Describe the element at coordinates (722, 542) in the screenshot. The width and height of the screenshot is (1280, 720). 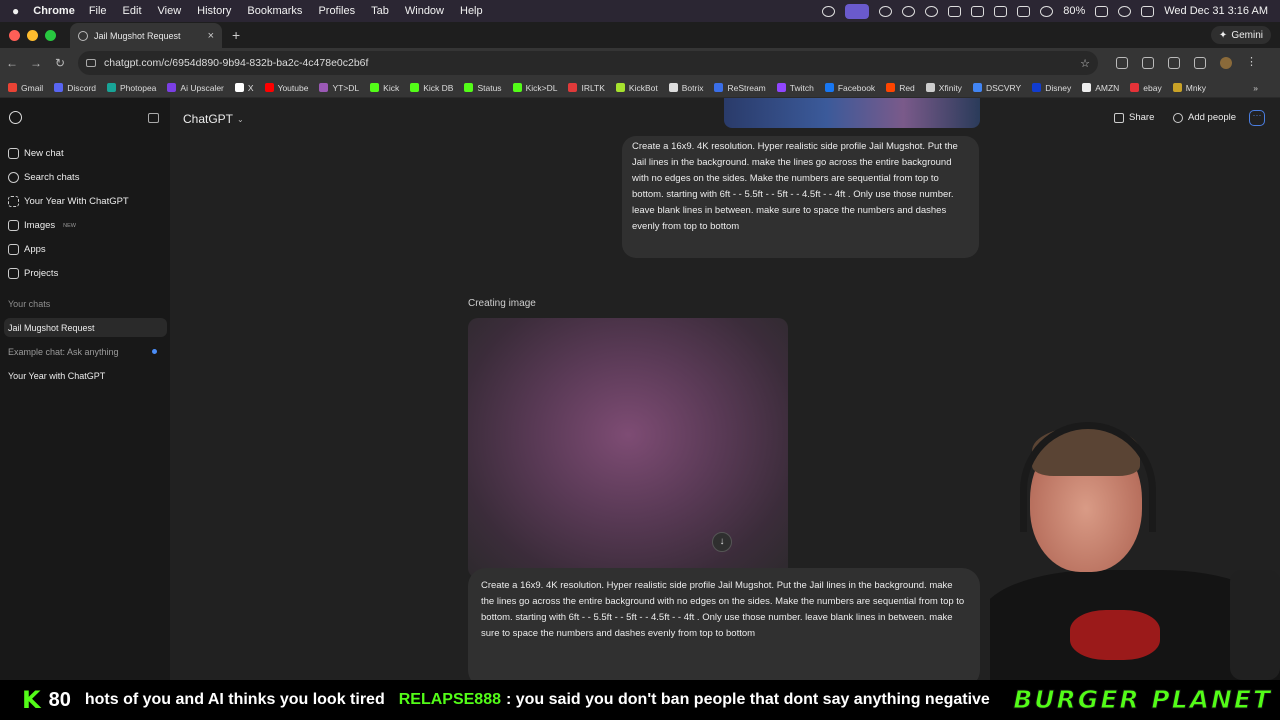
I see `scroll-down-arrow-icon: ↓` at that location.